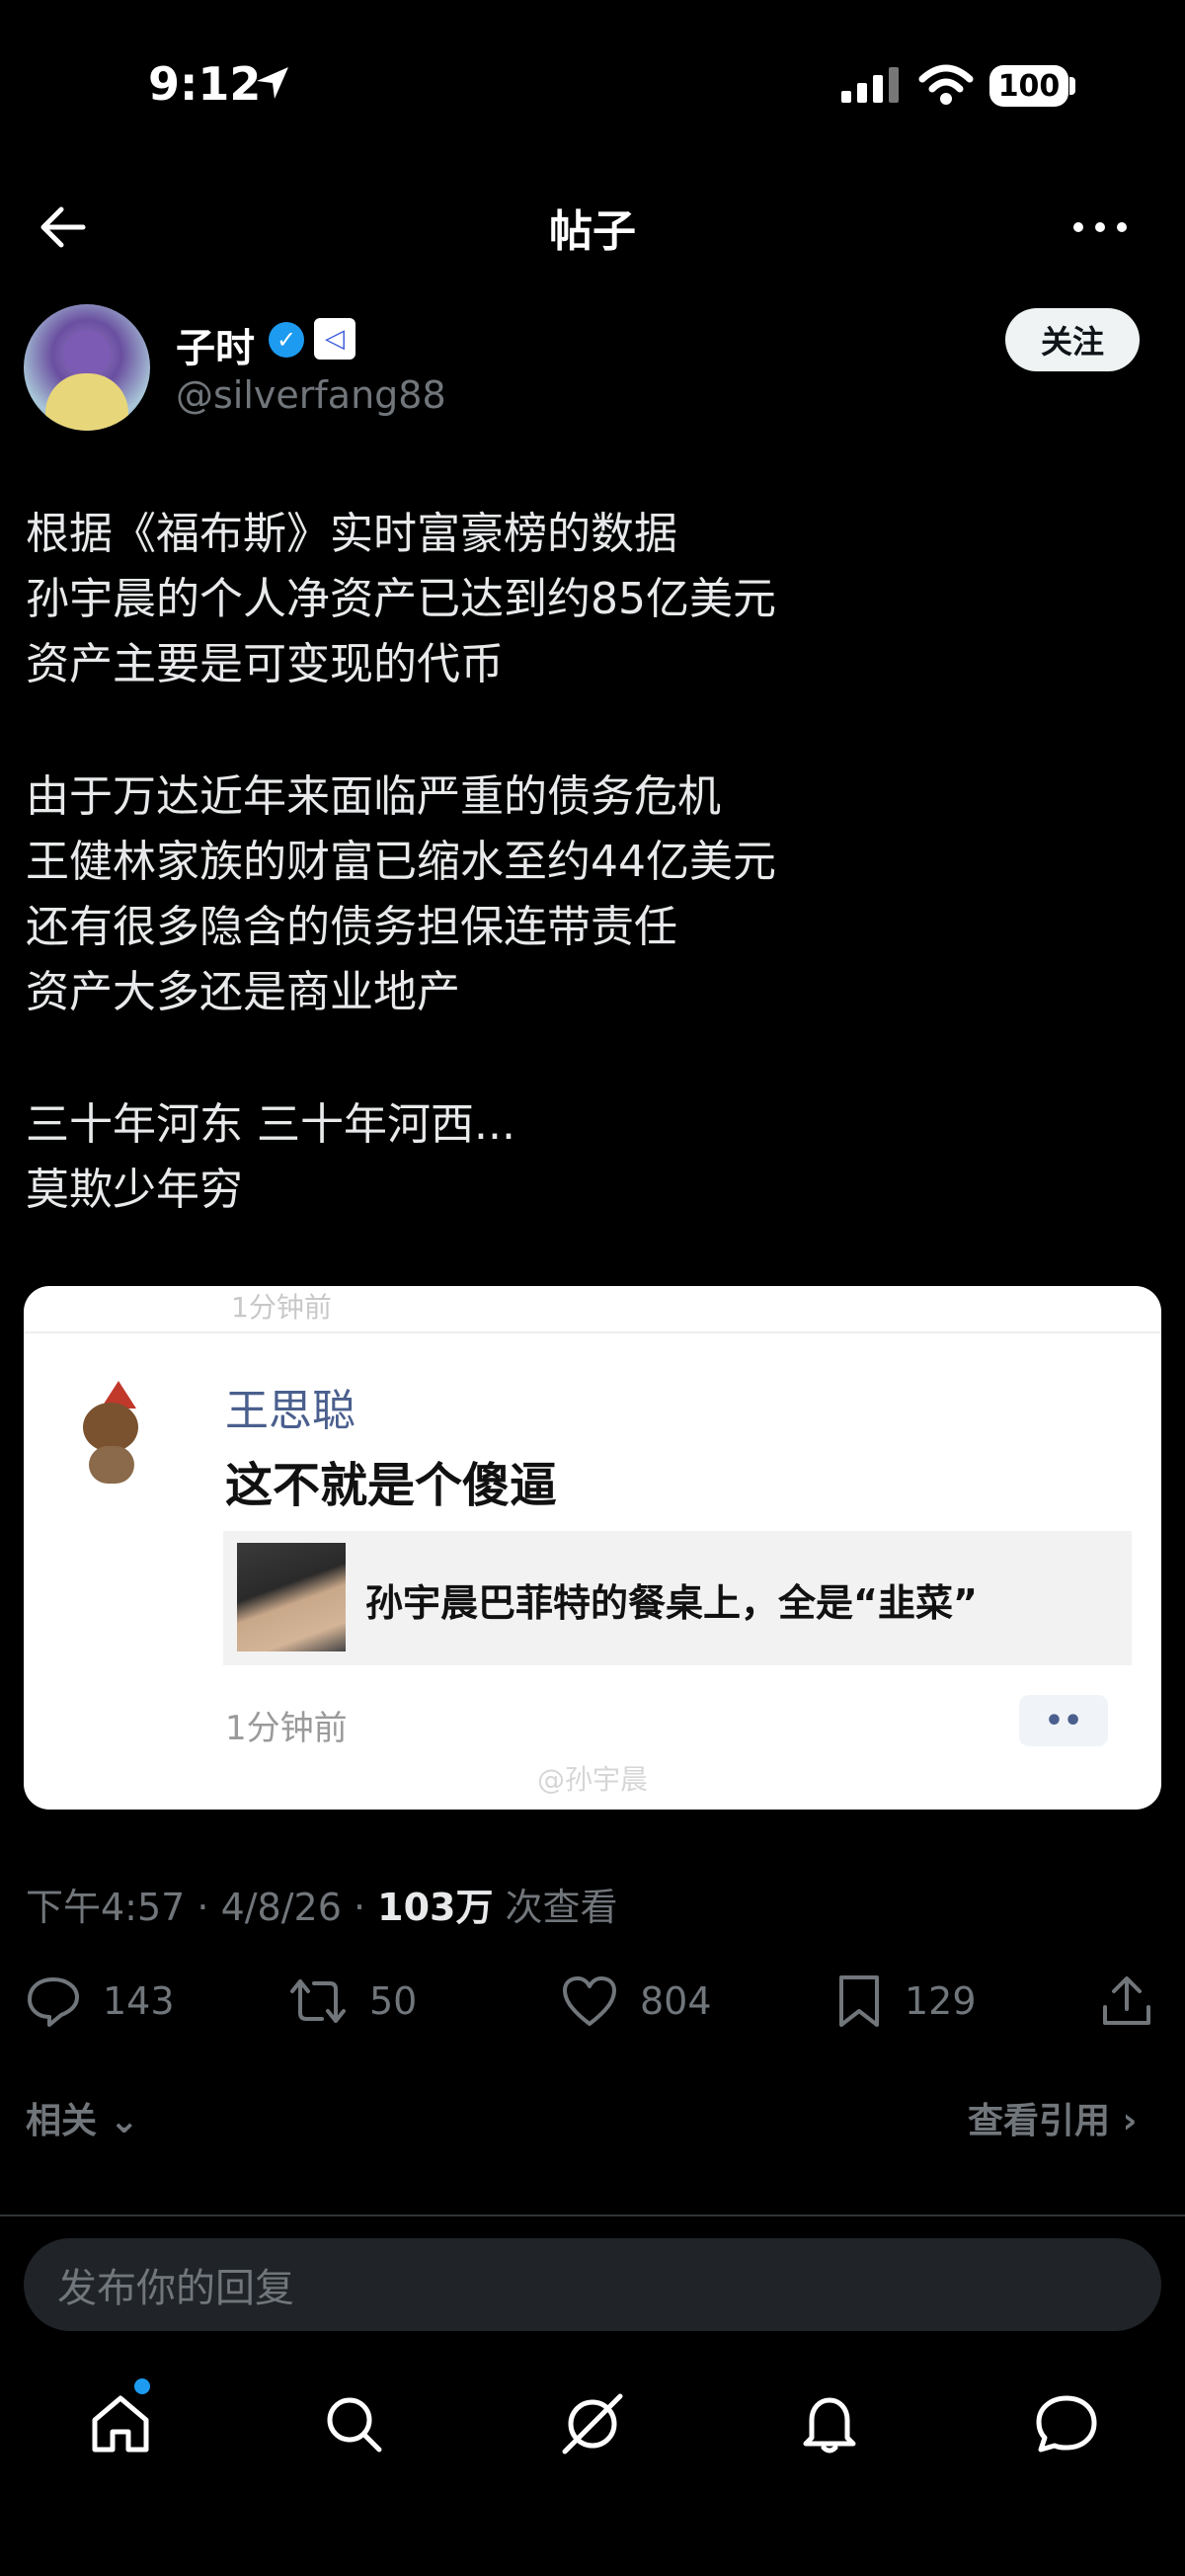 This screenshot has width=1185, height=2576. I want to click on search-icon, so click(354, 2423).